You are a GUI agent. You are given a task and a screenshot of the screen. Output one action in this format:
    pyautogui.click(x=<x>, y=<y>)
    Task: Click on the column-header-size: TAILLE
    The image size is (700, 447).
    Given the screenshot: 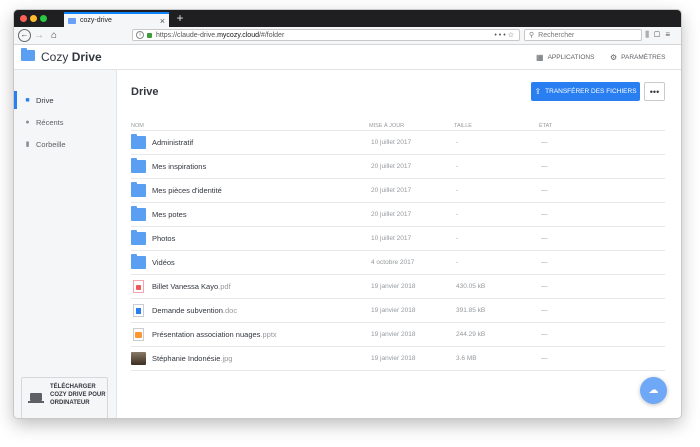 What is the action you would take?
    pyautogui.click(x=463, y=126)
    